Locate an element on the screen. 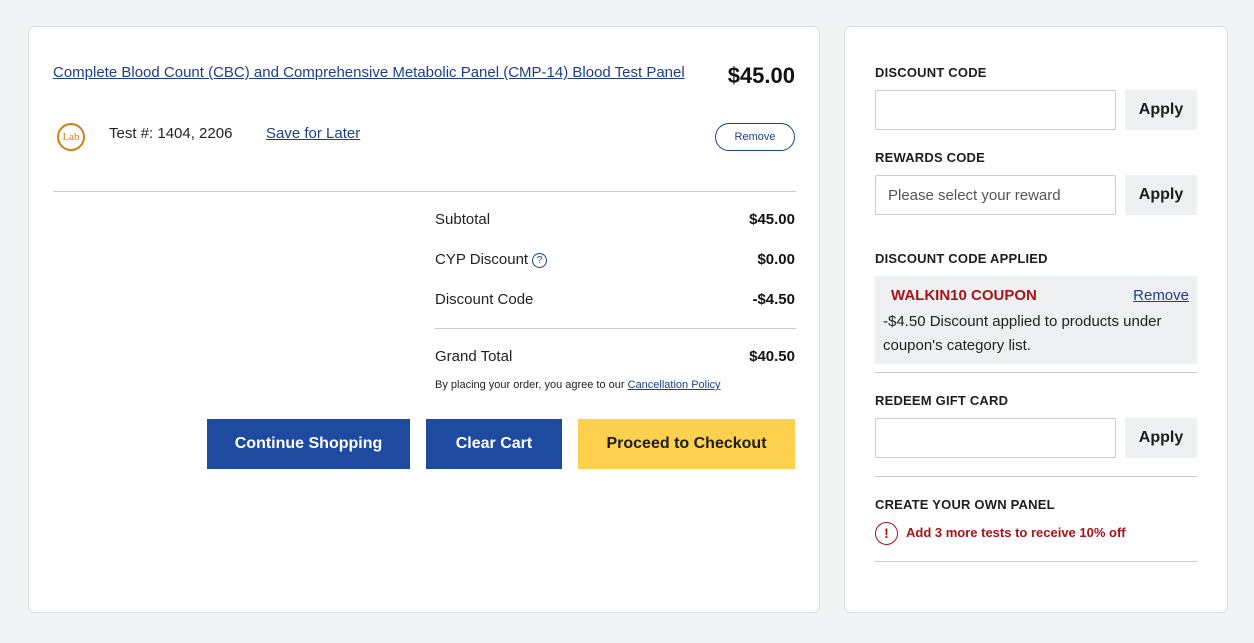 Image resolution: width=1254 pixels, height=643 pixels. subtotal-label: Subtotal is located at coordinates (463, 219).